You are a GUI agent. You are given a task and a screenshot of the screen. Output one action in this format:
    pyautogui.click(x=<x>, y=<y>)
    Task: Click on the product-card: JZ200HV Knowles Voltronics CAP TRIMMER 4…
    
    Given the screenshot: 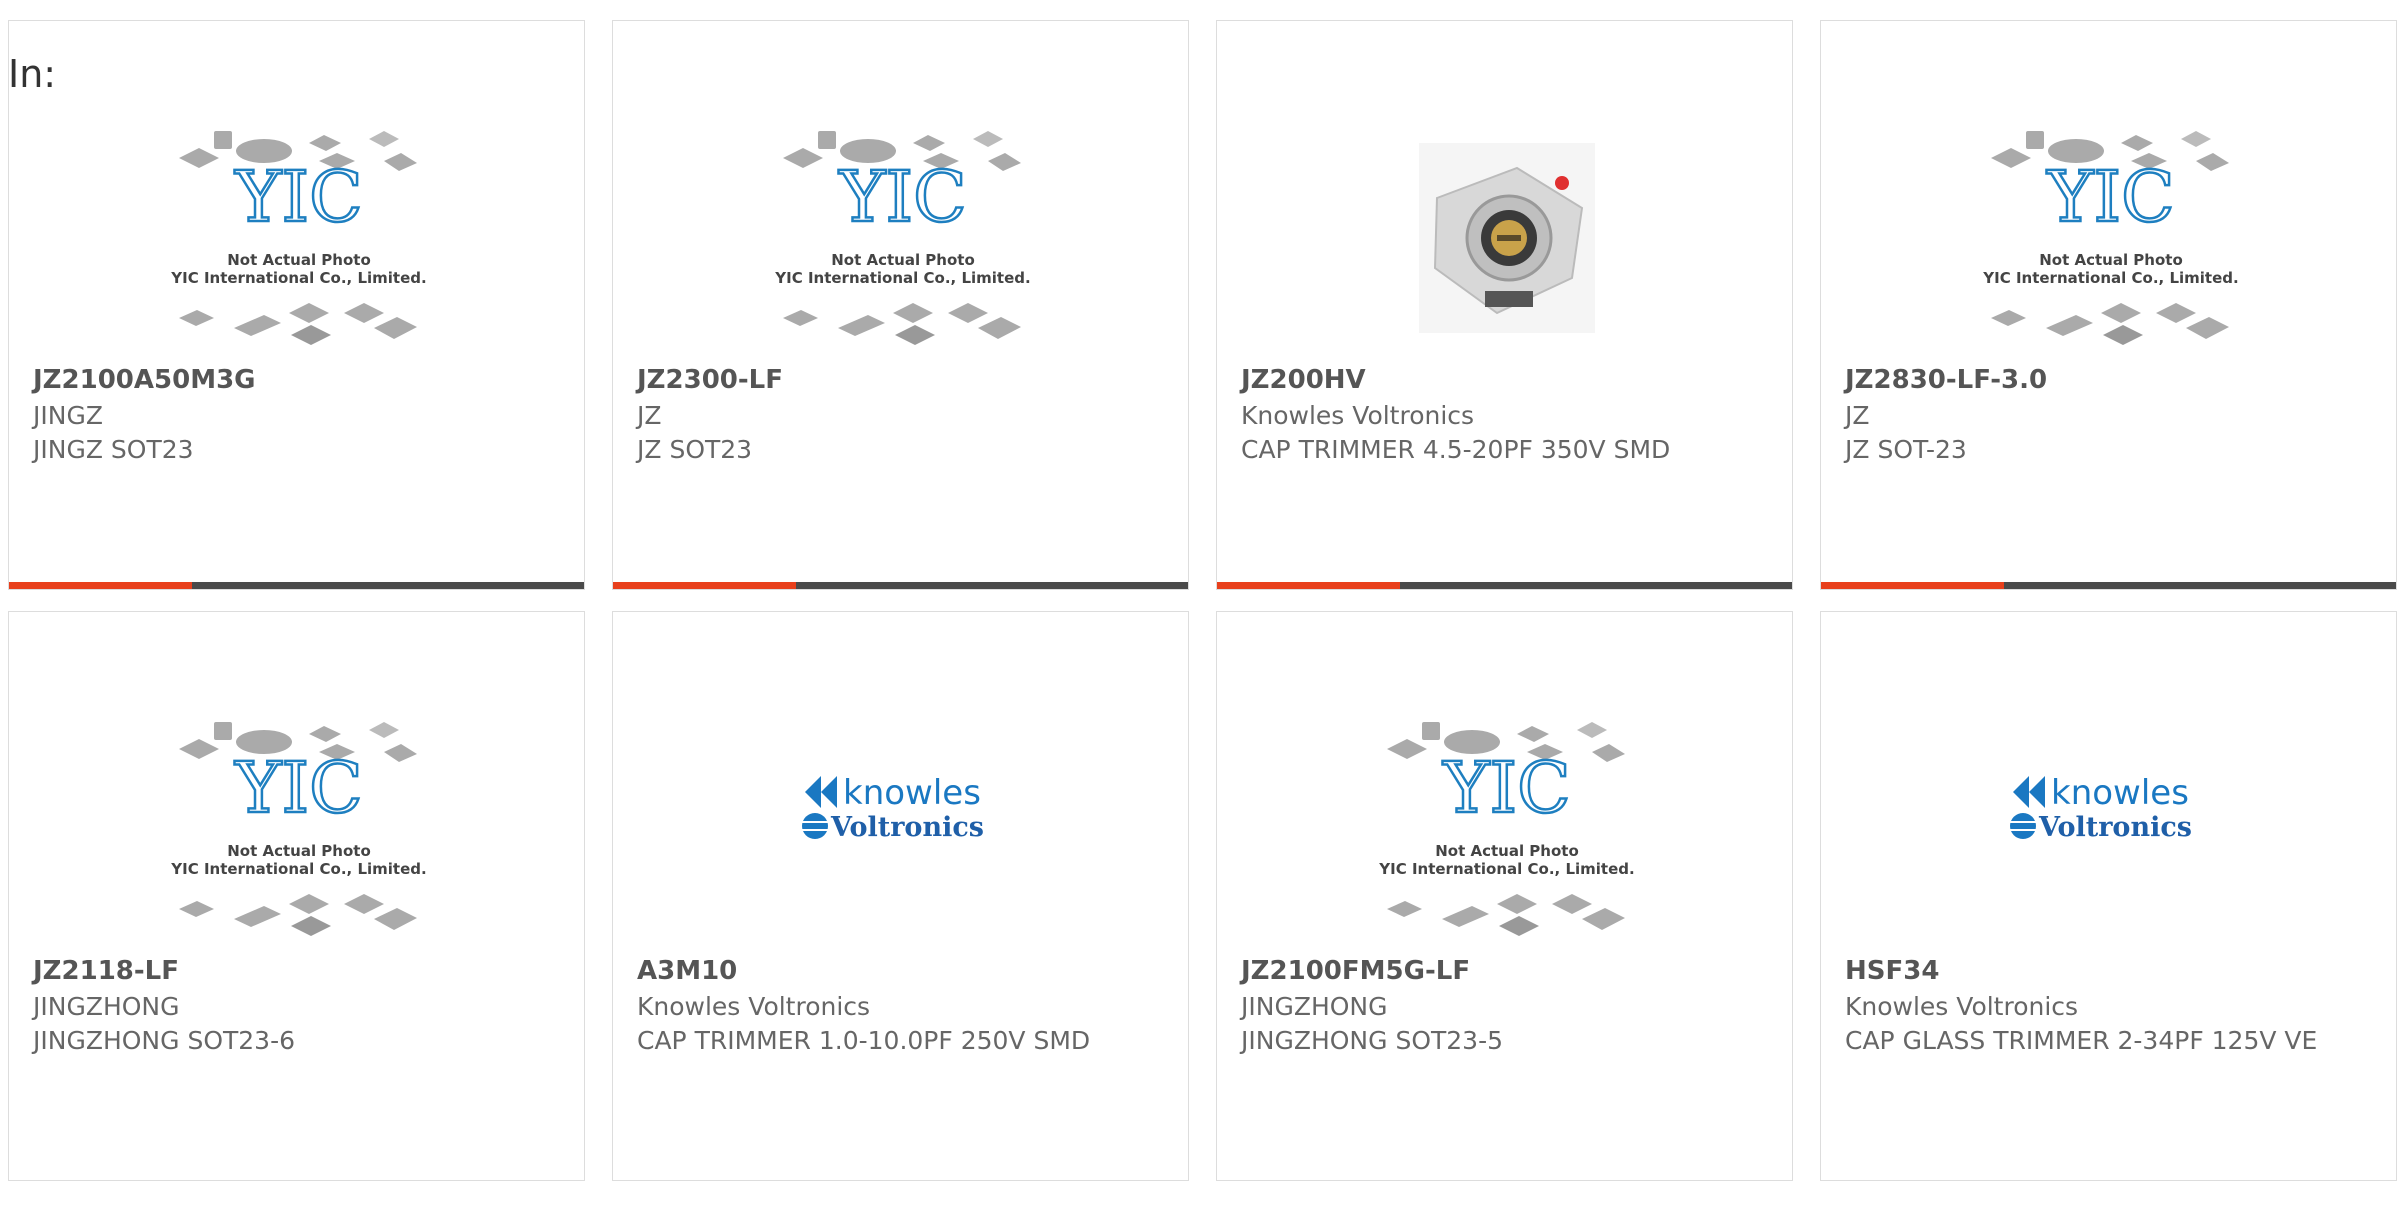 What is the action you would take?
    pyautogui.click(x=1504, y=305)
    